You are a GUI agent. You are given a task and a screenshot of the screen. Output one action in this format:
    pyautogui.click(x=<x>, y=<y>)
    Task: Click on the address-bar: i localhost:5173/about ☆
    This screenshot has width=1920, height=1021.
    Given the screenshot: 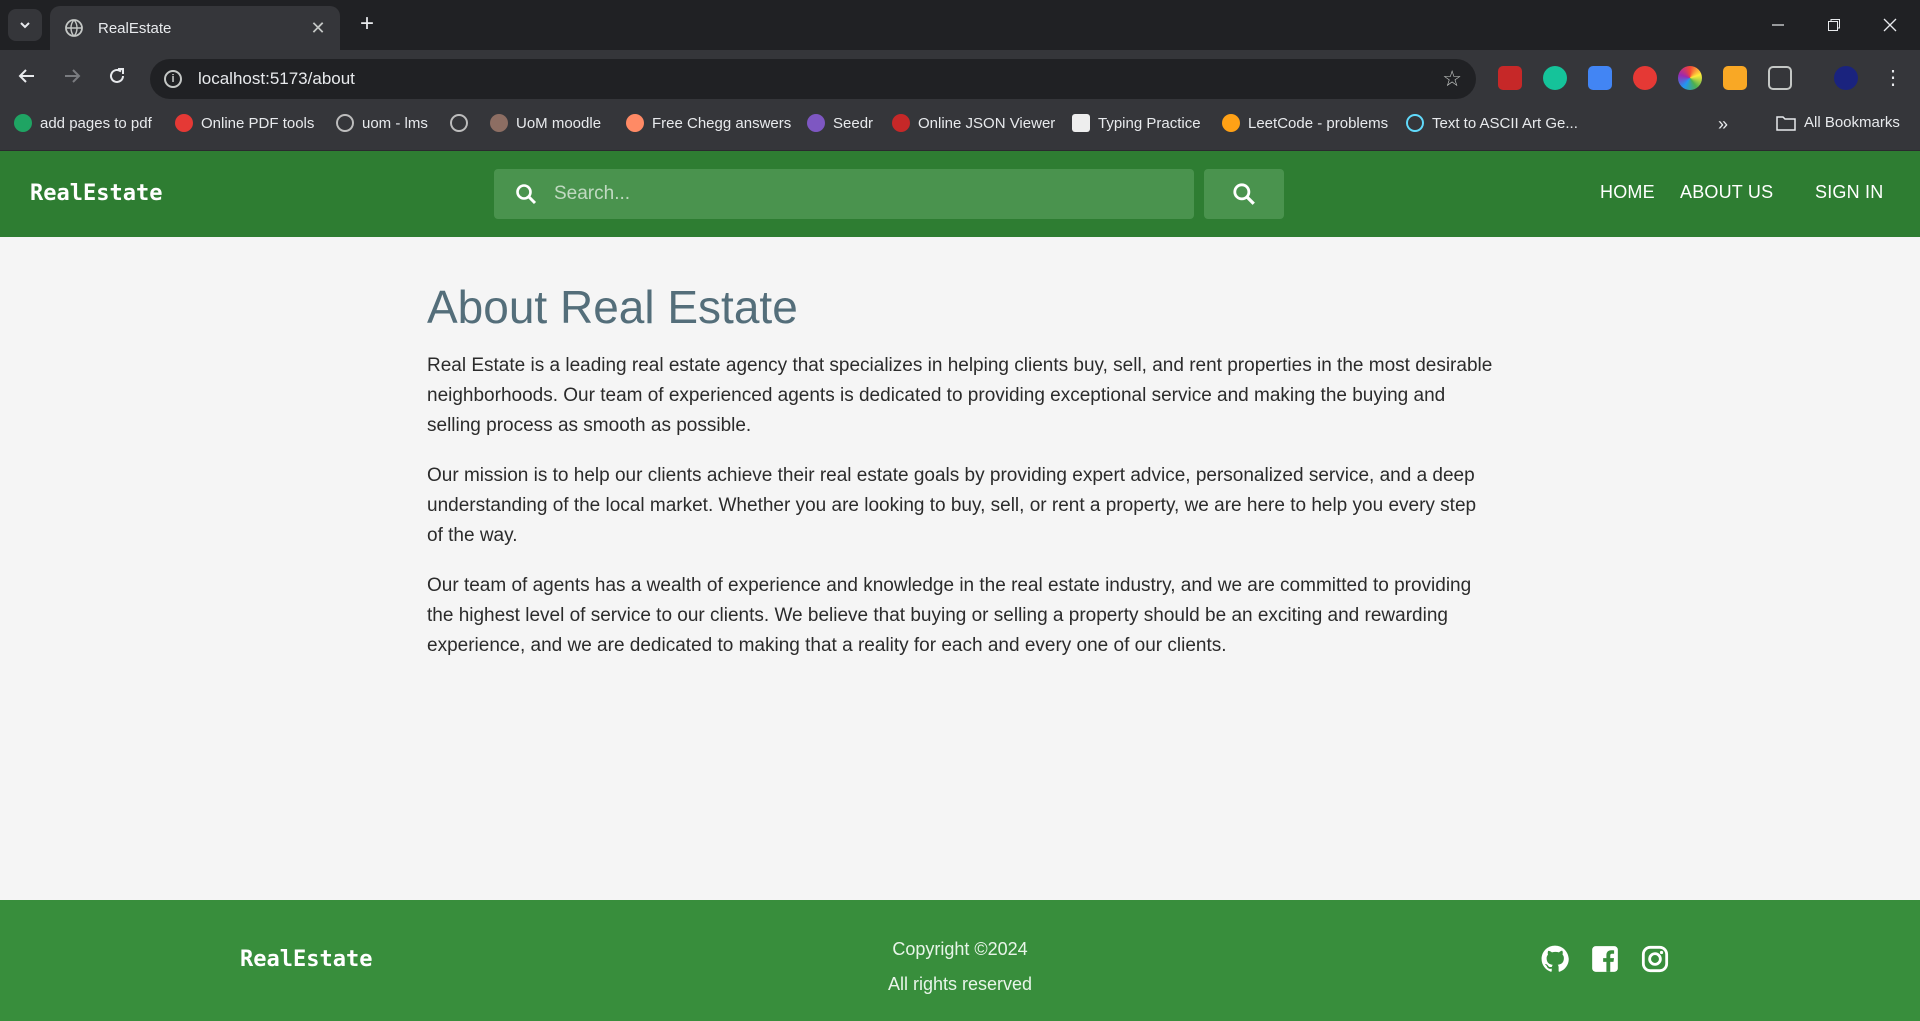 What is the action you would take?
    pyautogui.click(x=813, y=79)
    